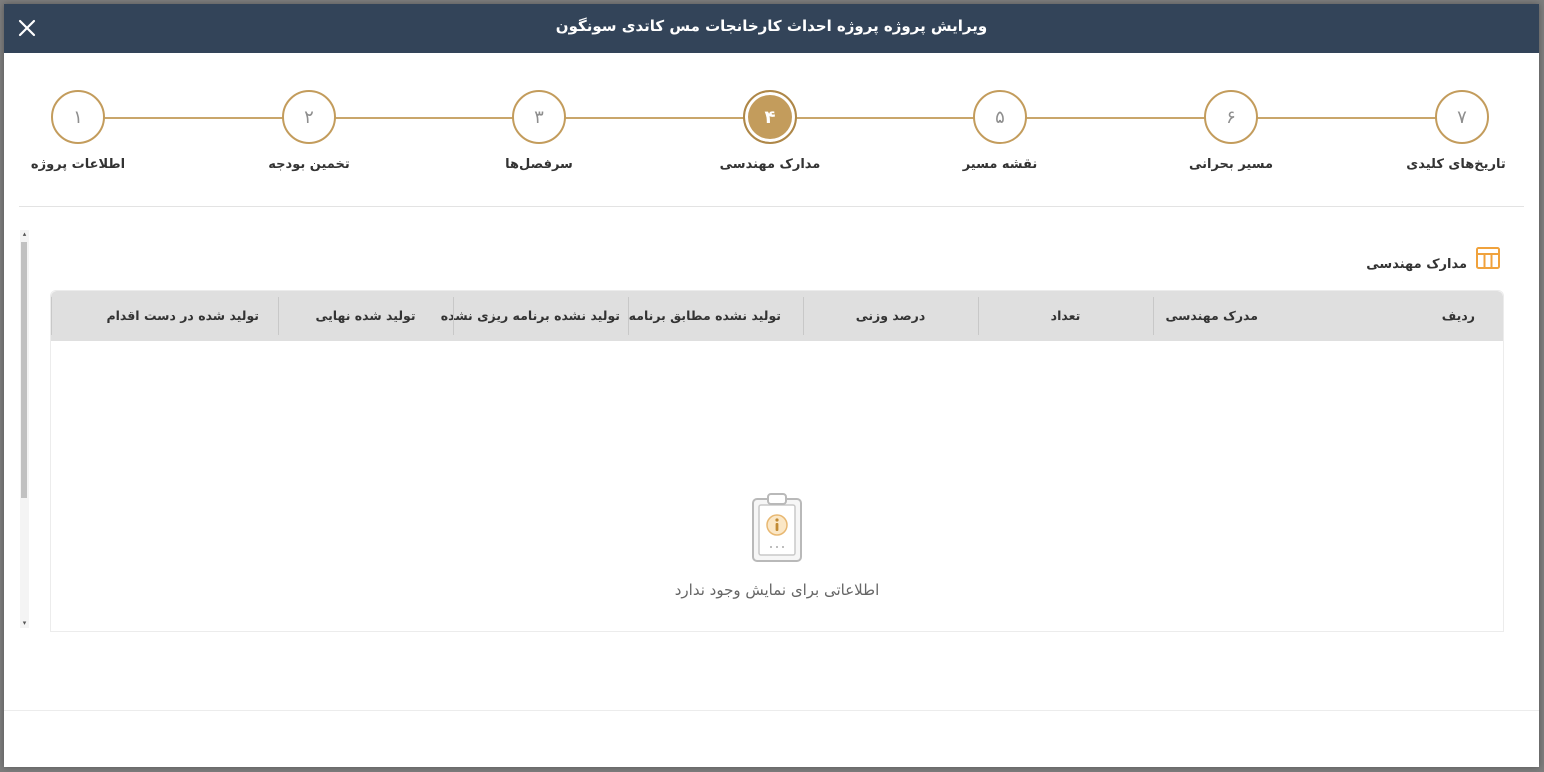 The width and height of the screenshot is (1544, 772). I want to click on step-5-label: نقشه مسیر, so click(1000, 164).